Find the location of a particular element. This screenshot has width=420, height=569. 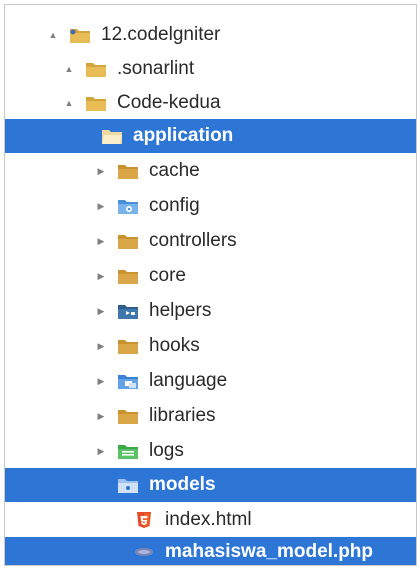

logs-folder-icon is located at coordinates (128, 452).